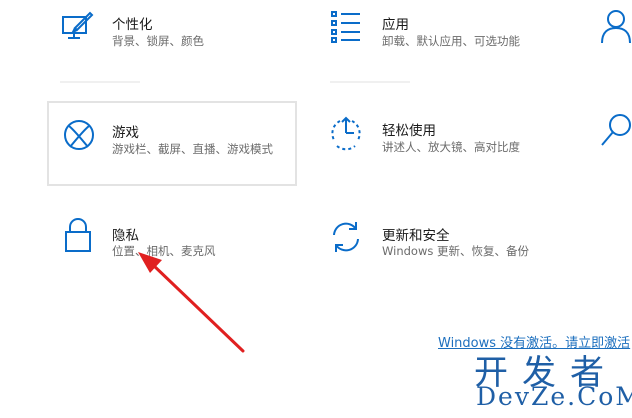 The width and height of the screenshot is (632, 418). What do you see at coordinates (164, 251) in the screenshot?
I see `tile-description: 位置、相机、麦克风` at bounding box center [164, 251].